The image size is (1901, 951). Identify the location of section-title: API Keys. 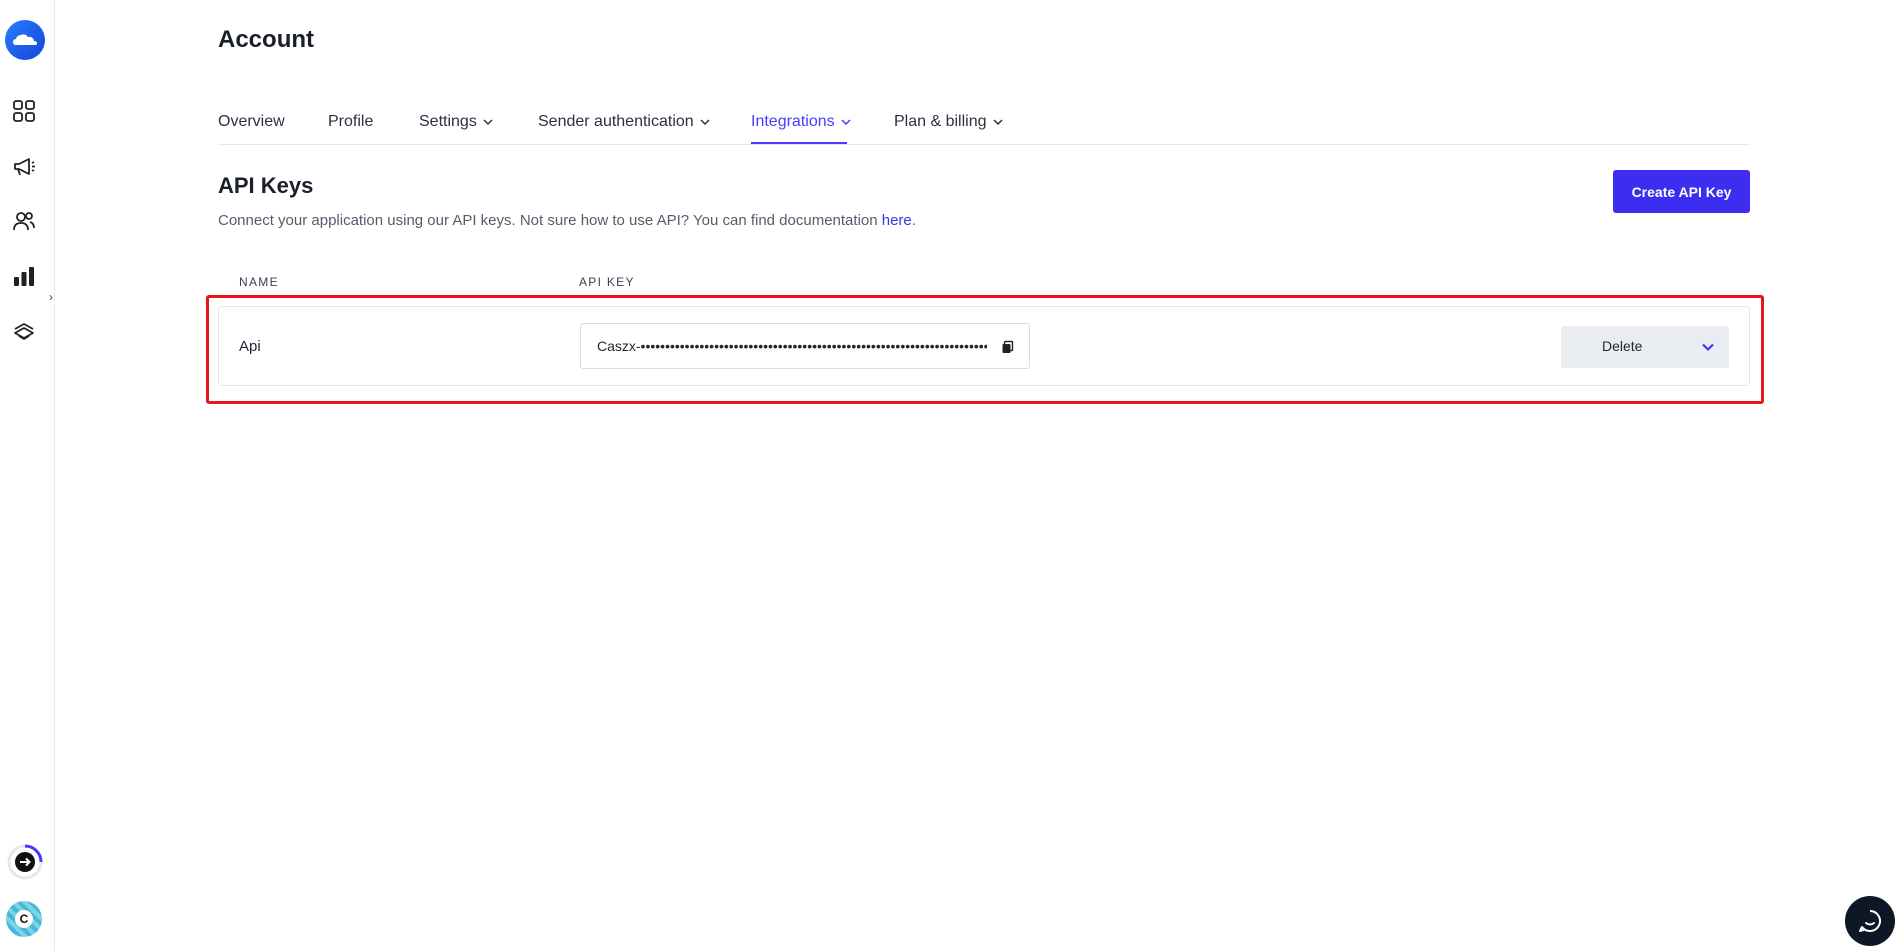
(266, 185).